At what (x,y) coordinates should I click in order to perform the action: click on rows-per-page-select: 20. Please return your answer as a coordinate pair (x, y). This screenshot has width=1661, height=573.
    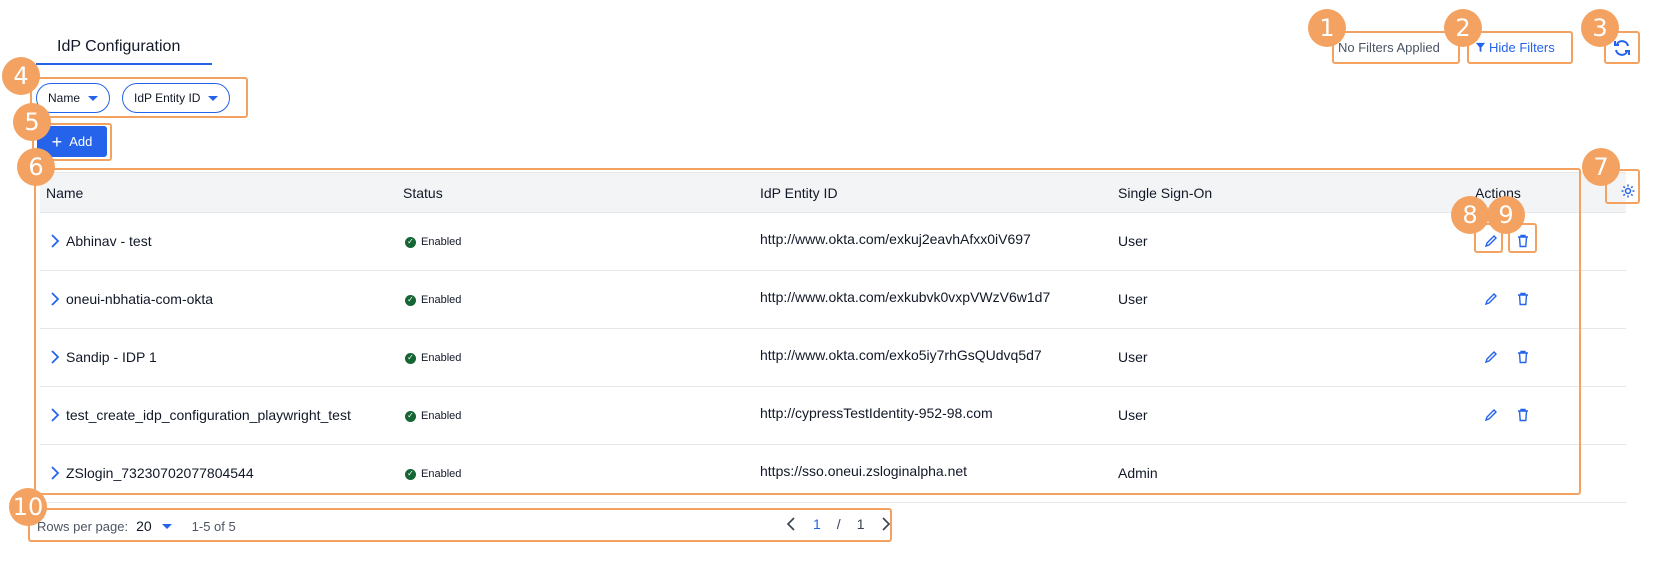
    Looking at the image, I should click on (144, 526).